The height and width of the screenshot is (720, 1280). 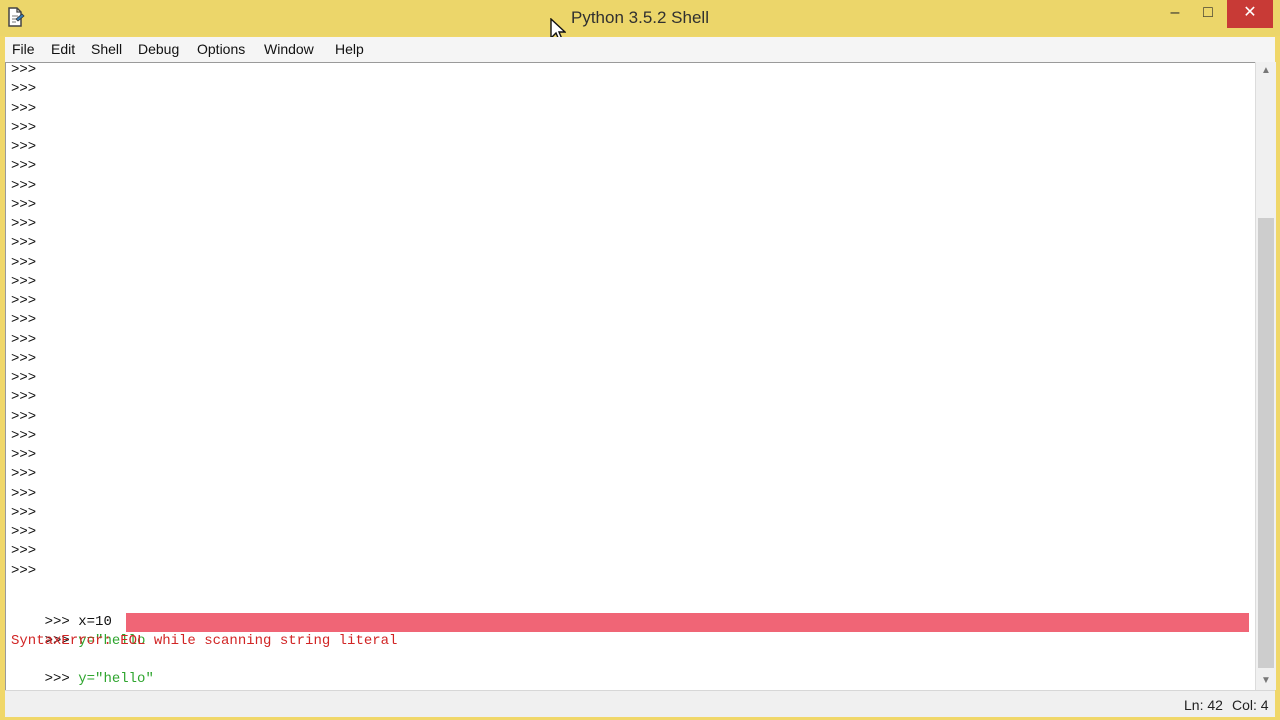 I want to click on code-string: y="hello", so click(x=116, y=679).